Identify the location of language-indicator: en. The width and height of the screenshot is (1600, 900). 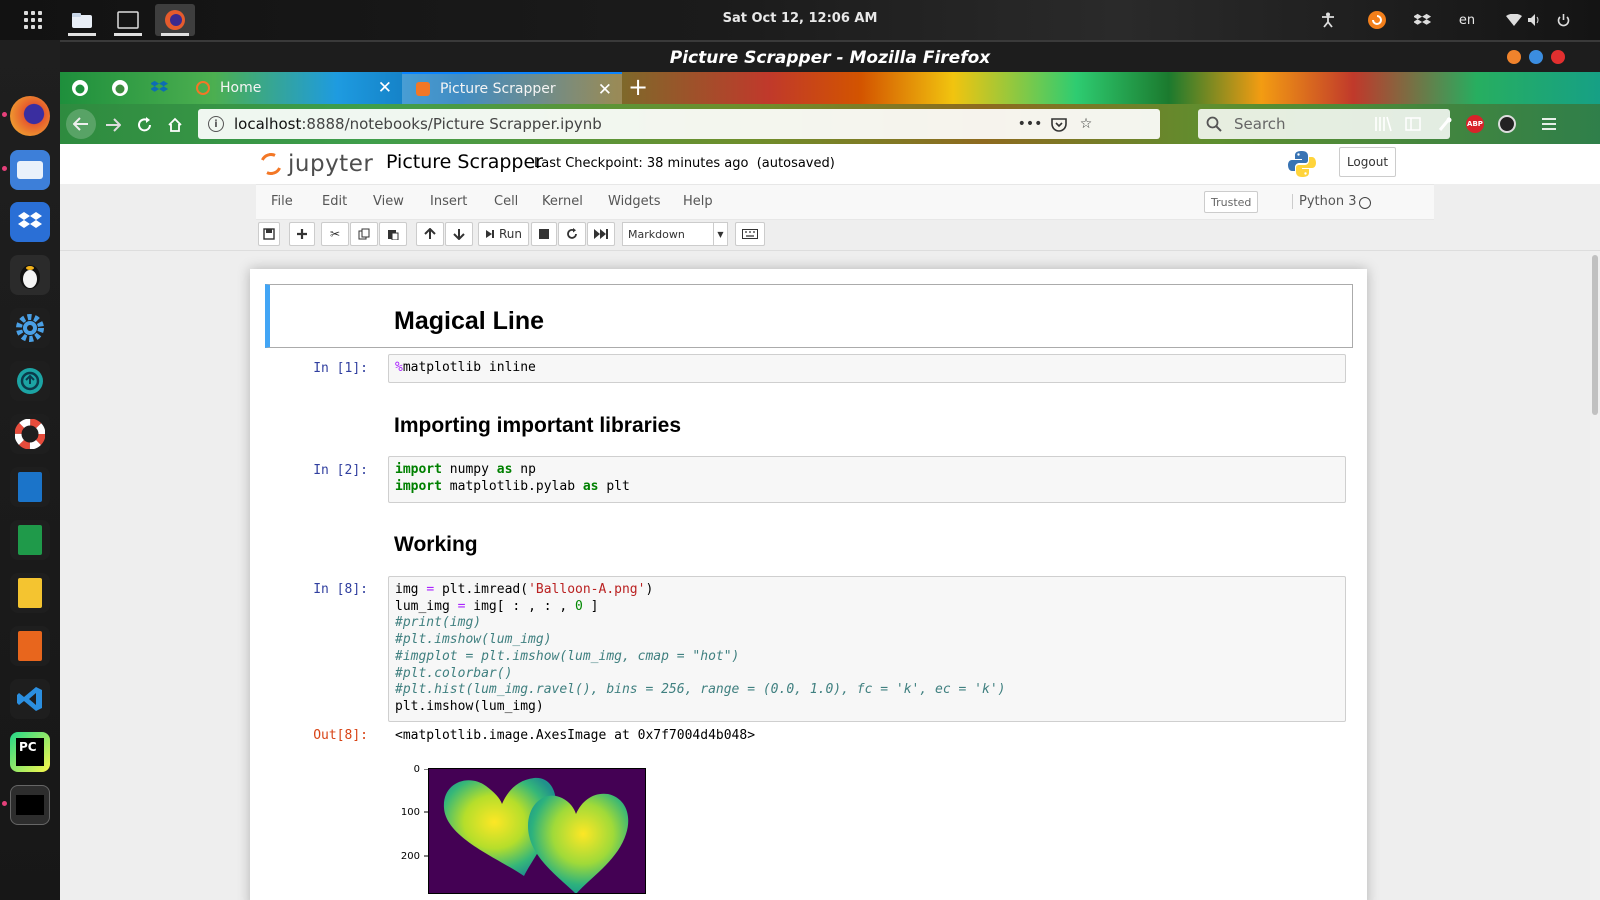
(1467, 20).